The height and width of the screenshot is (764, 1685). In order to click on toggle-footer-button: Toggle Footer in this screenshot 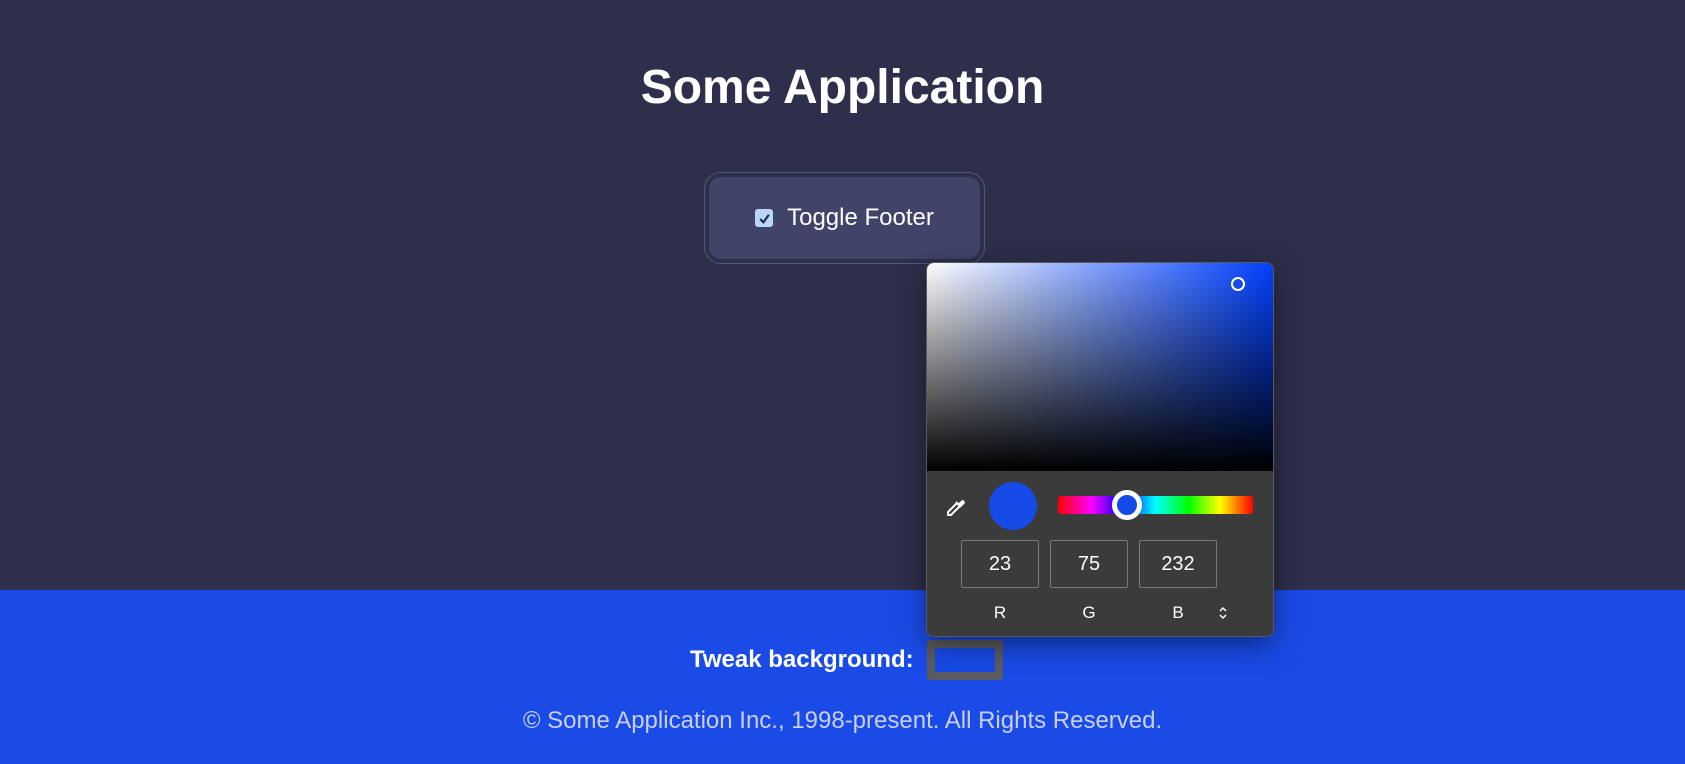, I will do `click(844, 218)`.